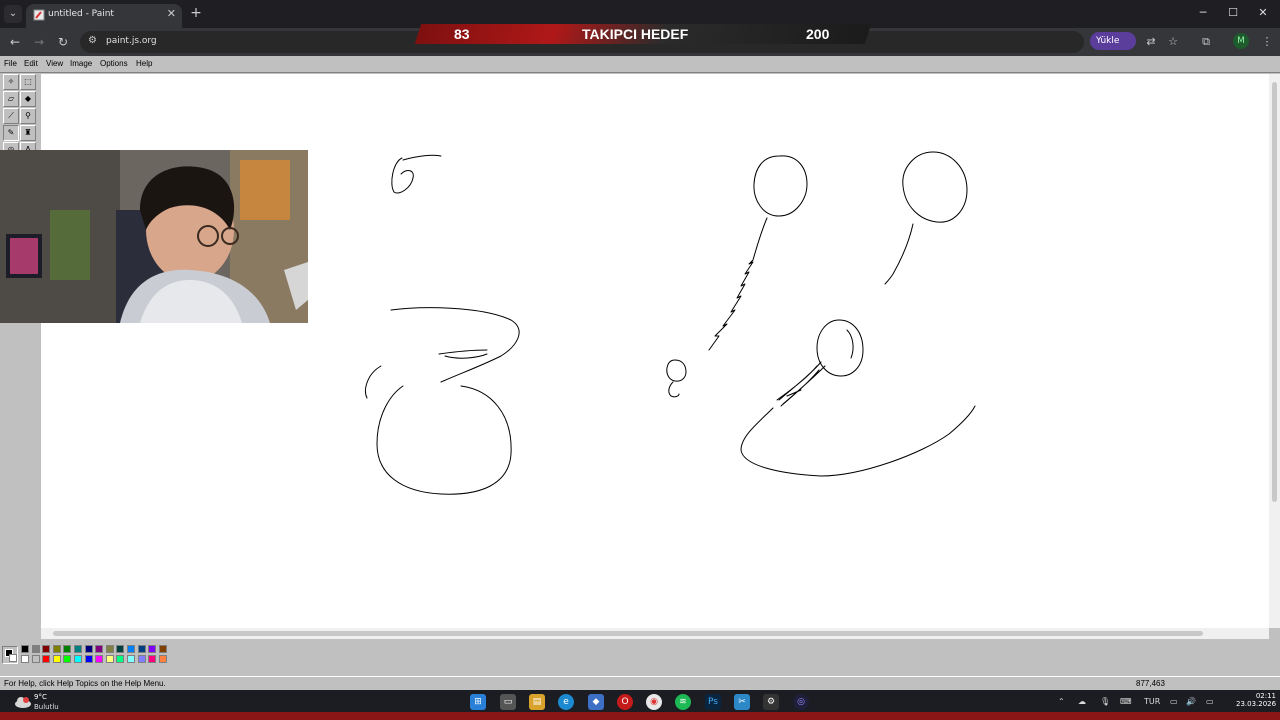 The image size is (1280, 720). What do you see at coordinates (1210, 701) in the screenshot?
I see `battery-icon: ▭` at bounding box center [1210, 701].